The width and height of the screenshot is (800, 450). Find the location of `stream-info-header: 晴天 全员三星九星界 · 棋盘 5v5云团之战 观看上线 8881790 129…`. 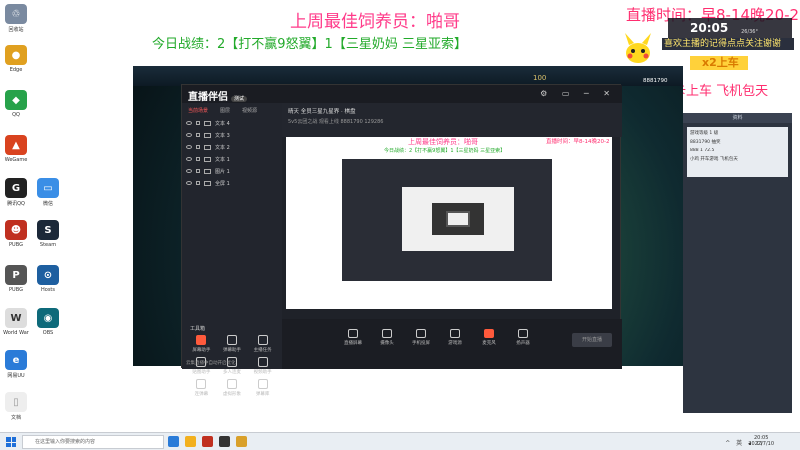

stream-info-header: 晴天 全员三星九星界 · 棋盘 5v5云团之战 观看上线 8881790 129… is located at coordinates (452, 120).